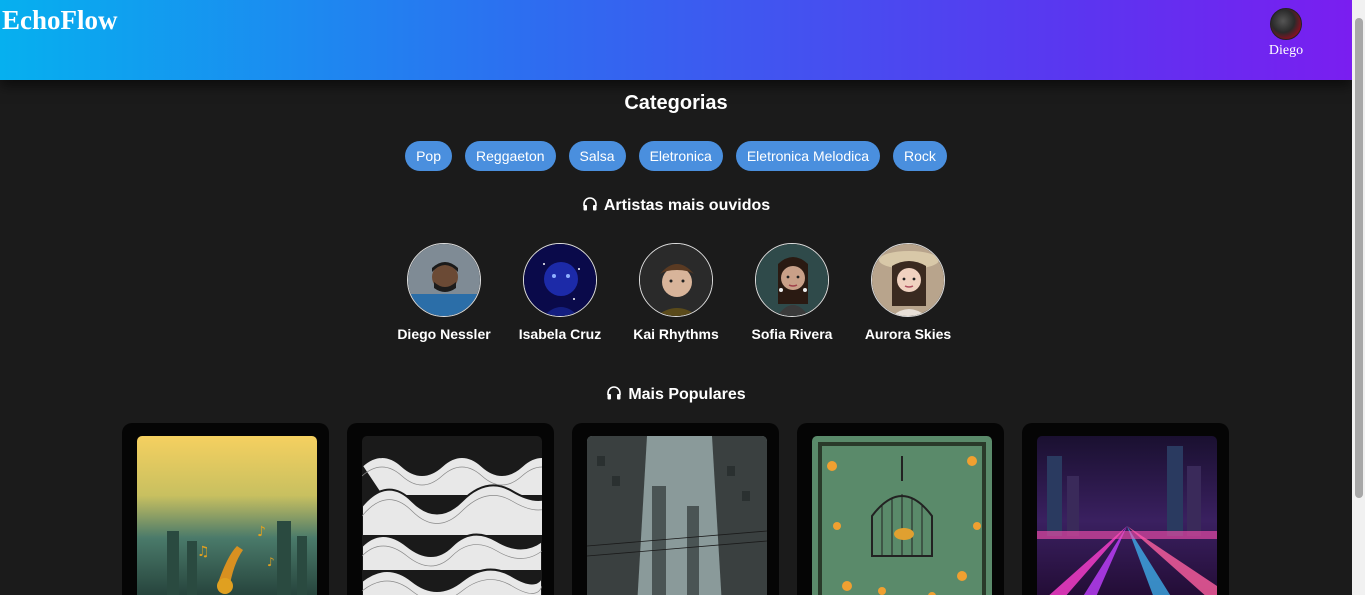 The width and height of the screenshot is (1365, 595). What do you see at coordinates (1286, 24) in the screenshot?
I see `user-avatar` at bounding box center [1286, 24].